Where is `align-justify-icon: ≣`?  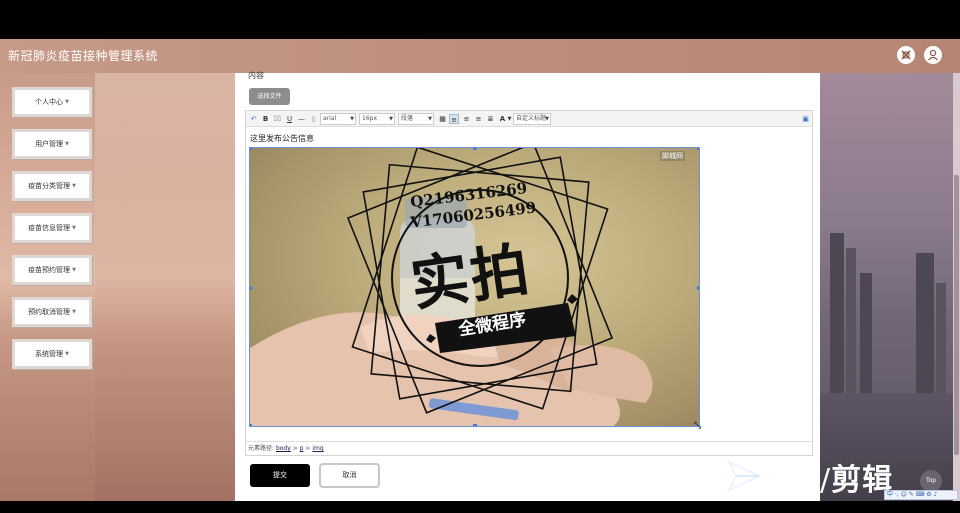
align-justify-icon: ≣ is located at coordinates (490, 119).